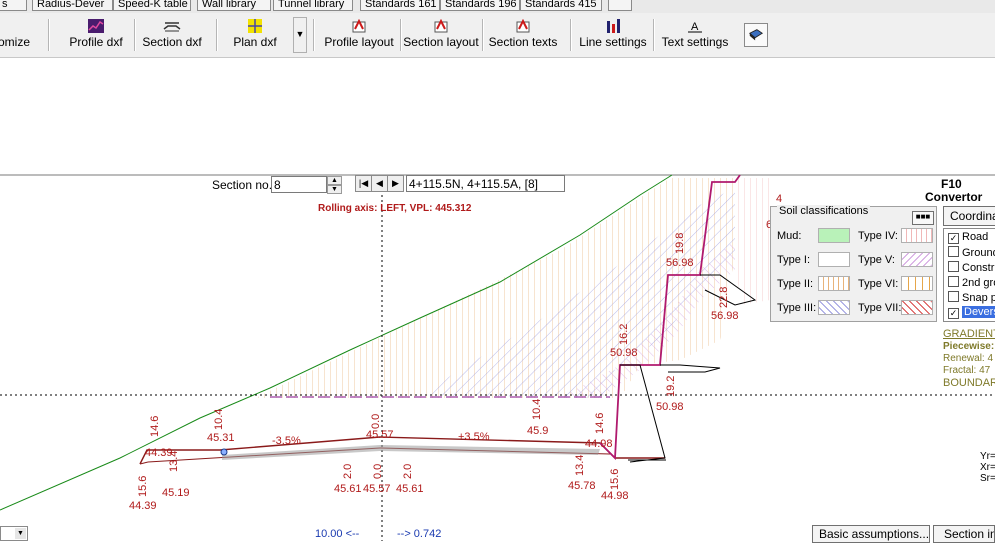  What do you see at coordinates (917, 307) in the screenshot?
I see `soil-swatch-type-vii` at bounding box center [917, 307].